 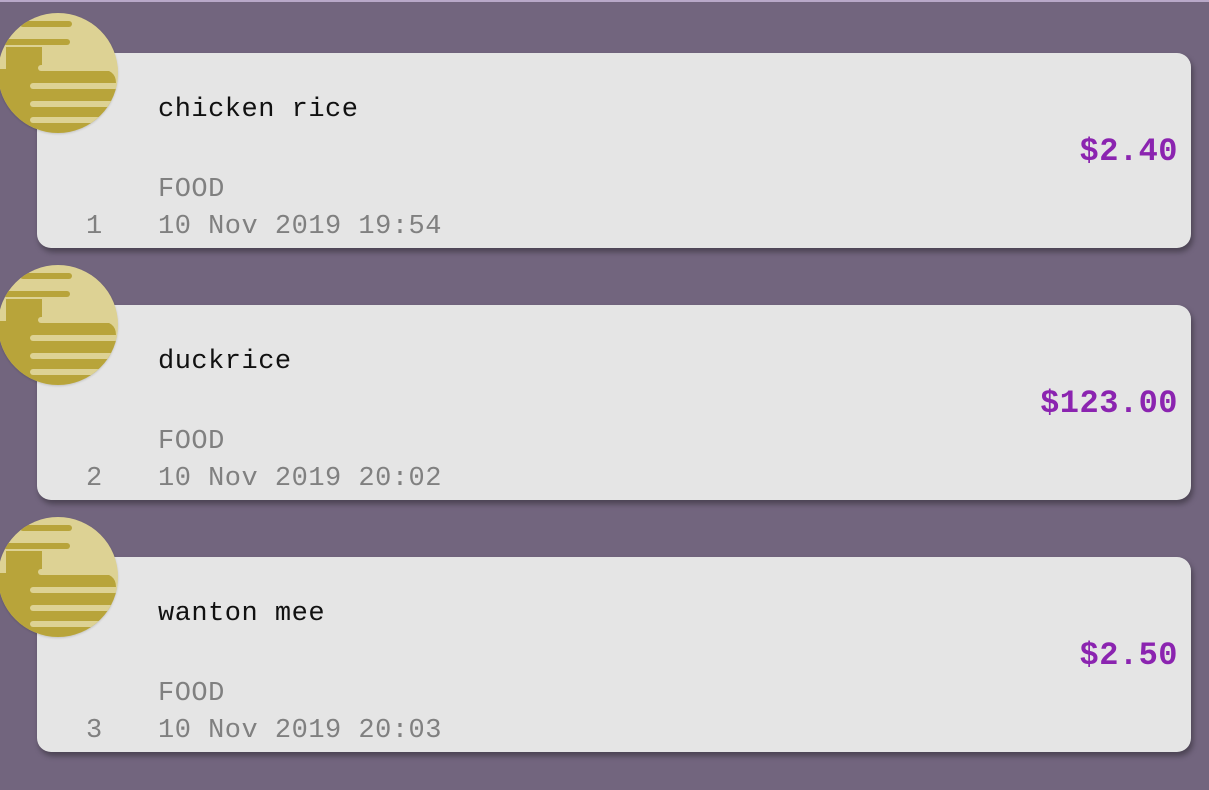 What do you see at coordinates (1109, 403) in the screenshot?
I see `expense-amount: $123.00` at bounding box center [1109, 403].